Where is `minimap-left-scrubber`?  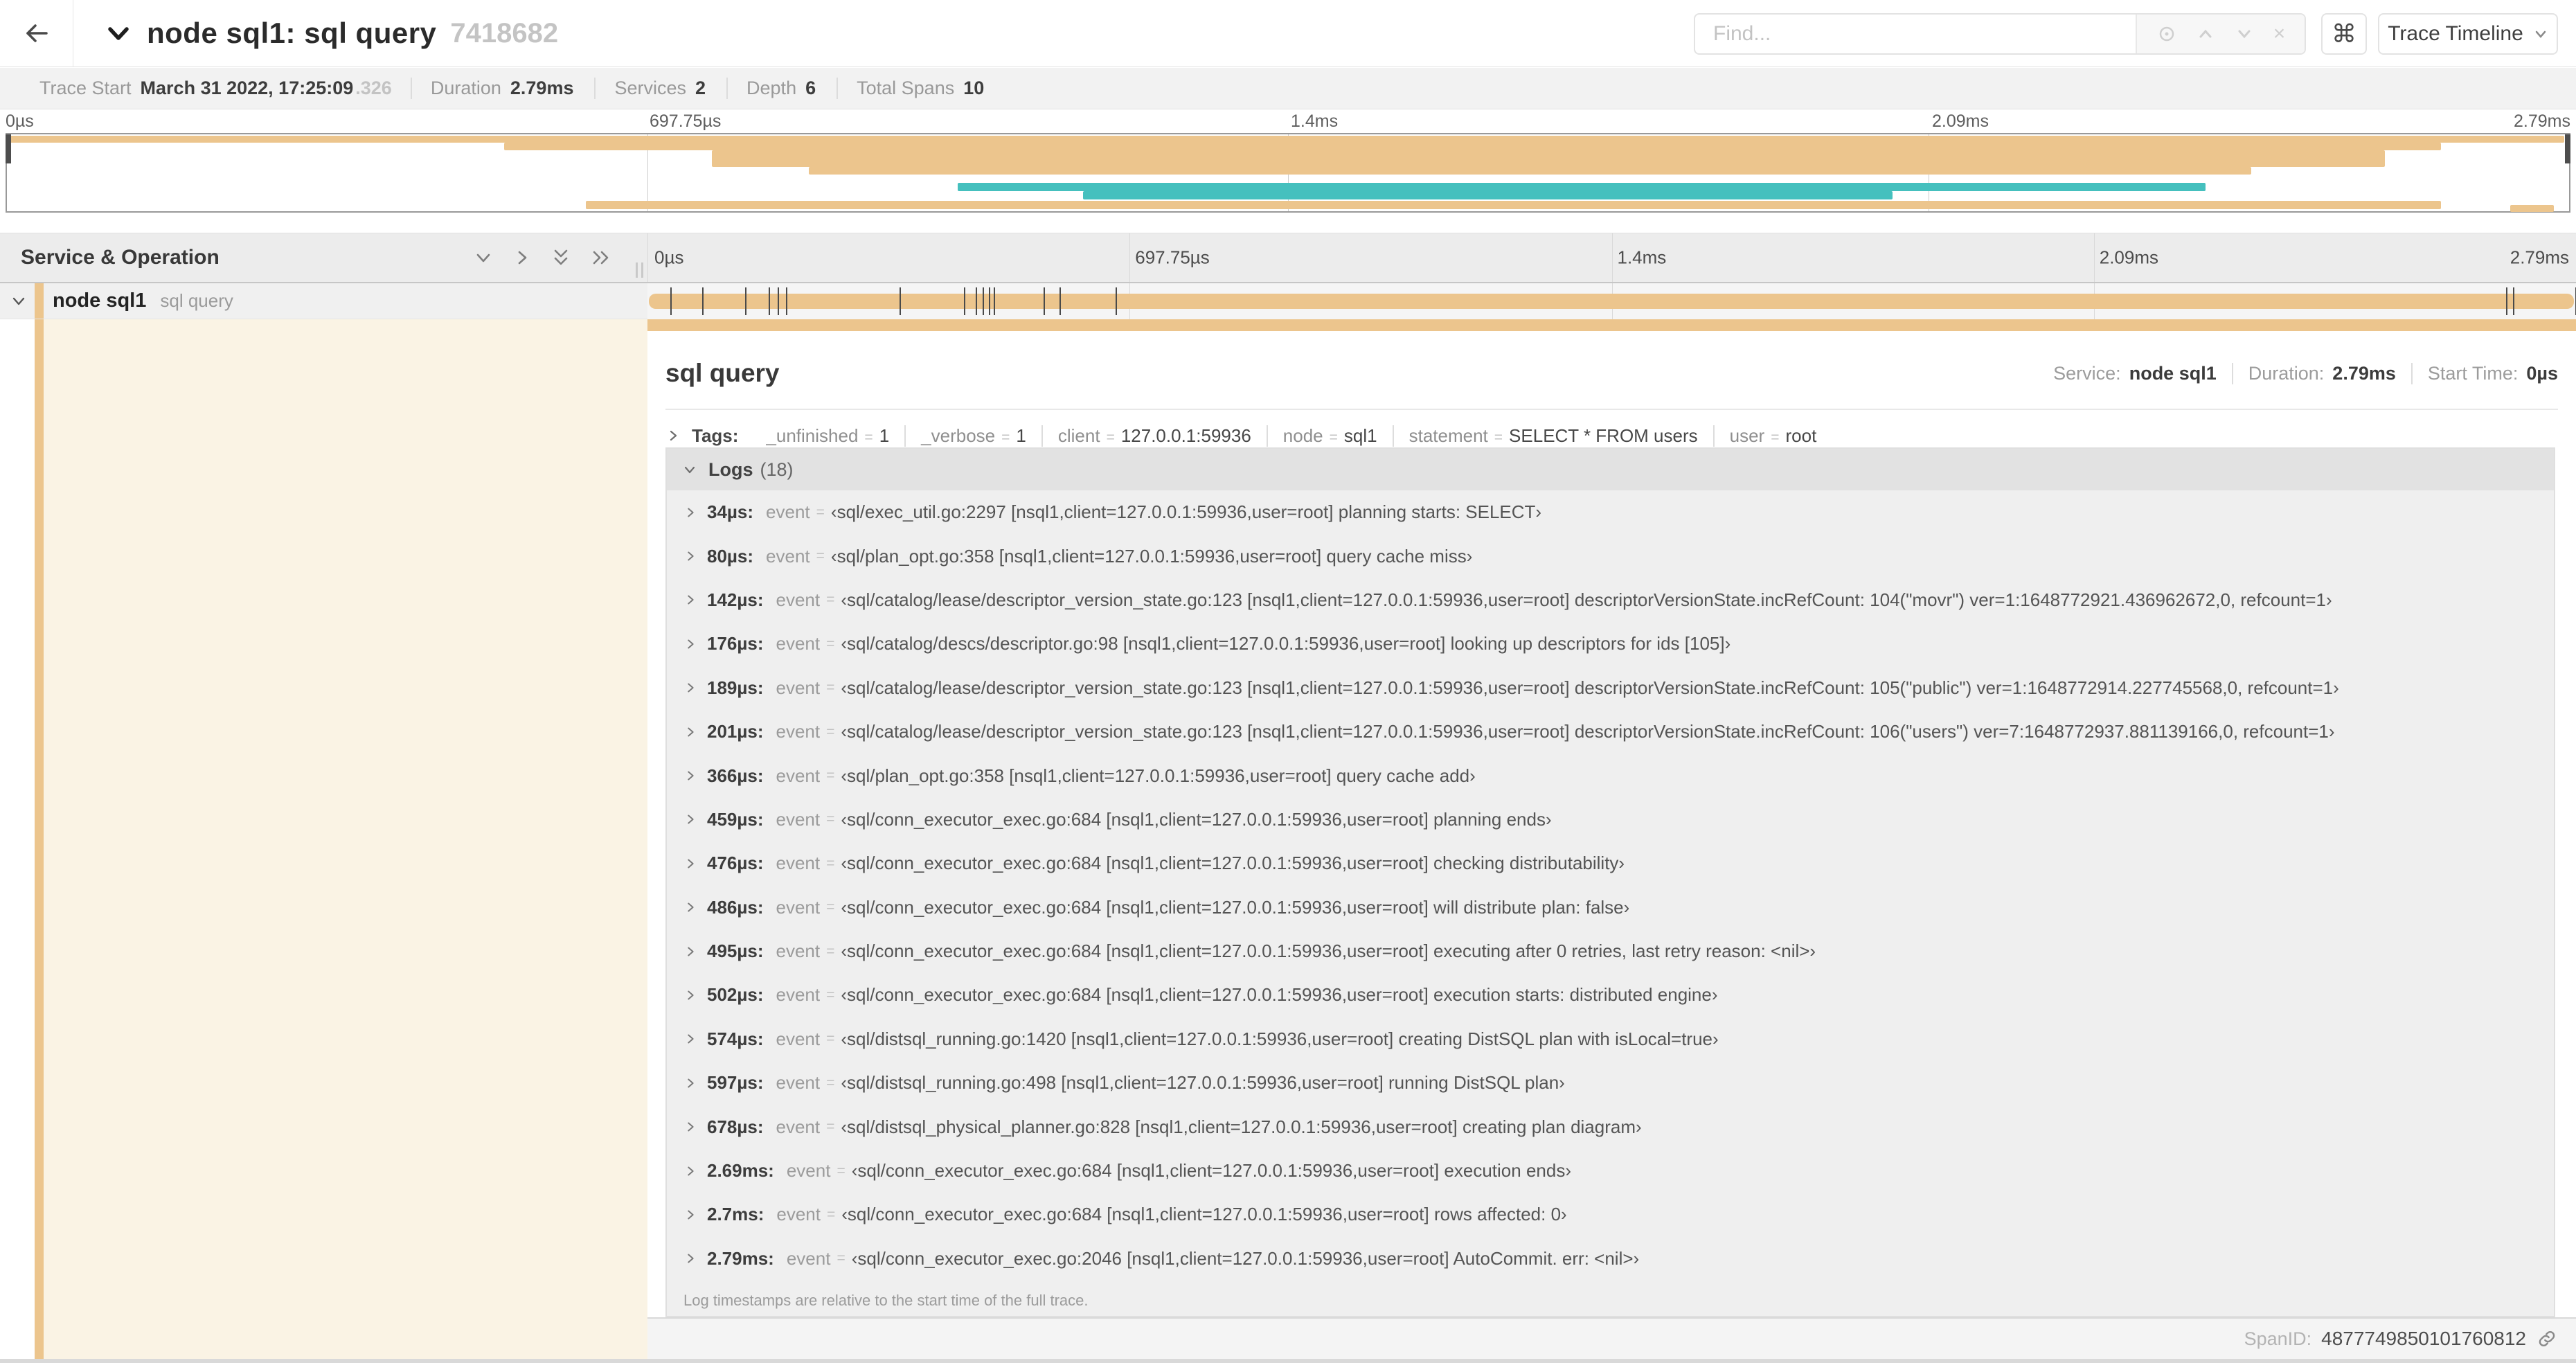 minimap-left-scrubber is located at coordinates (8, 149).